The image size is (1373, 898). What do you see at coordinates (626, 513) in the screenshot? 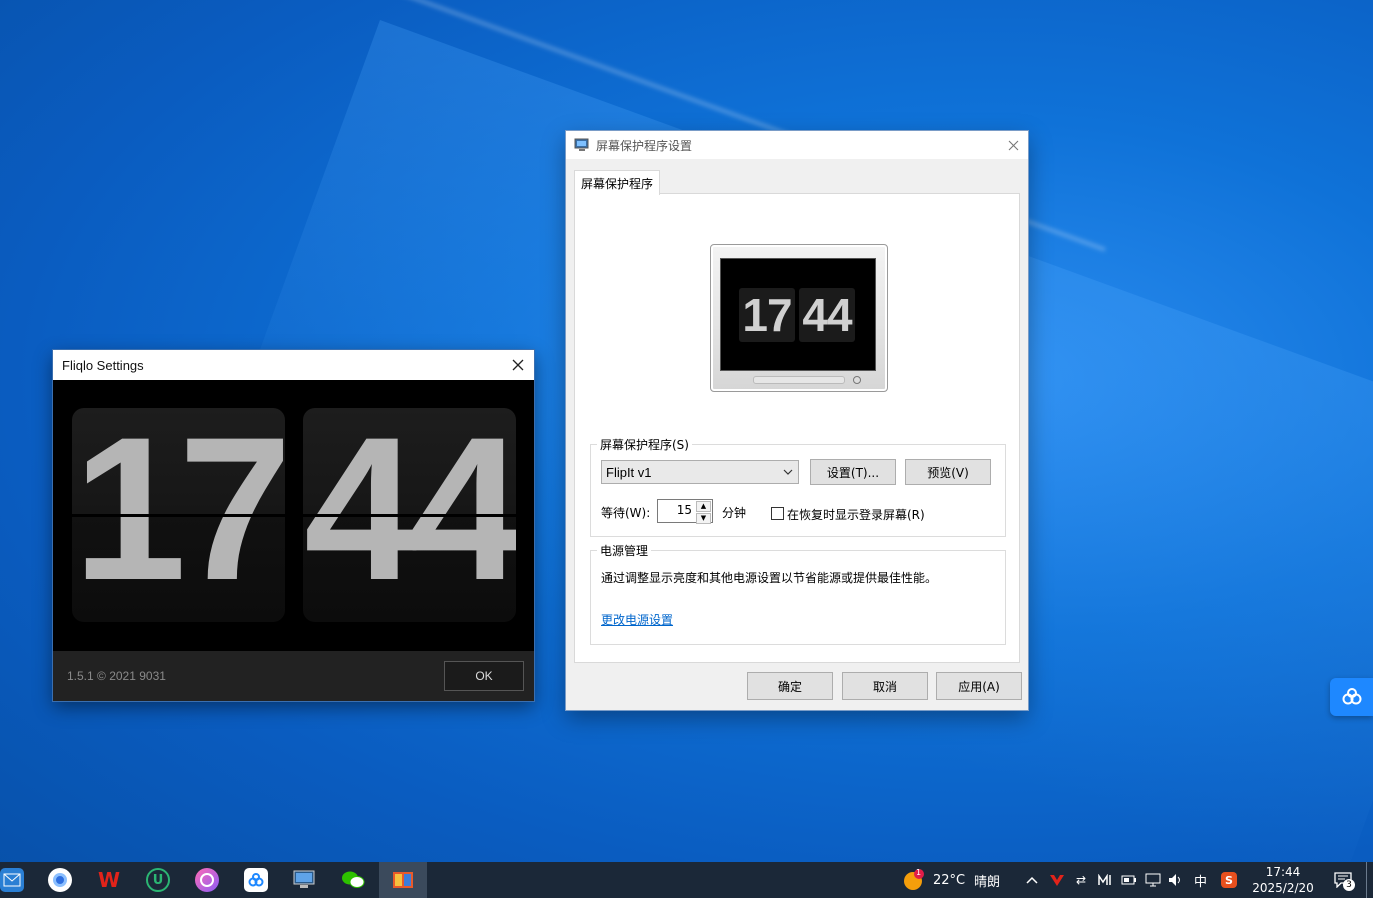
I see `wait-label: 等待(W):` at bounding box center [626, 513].